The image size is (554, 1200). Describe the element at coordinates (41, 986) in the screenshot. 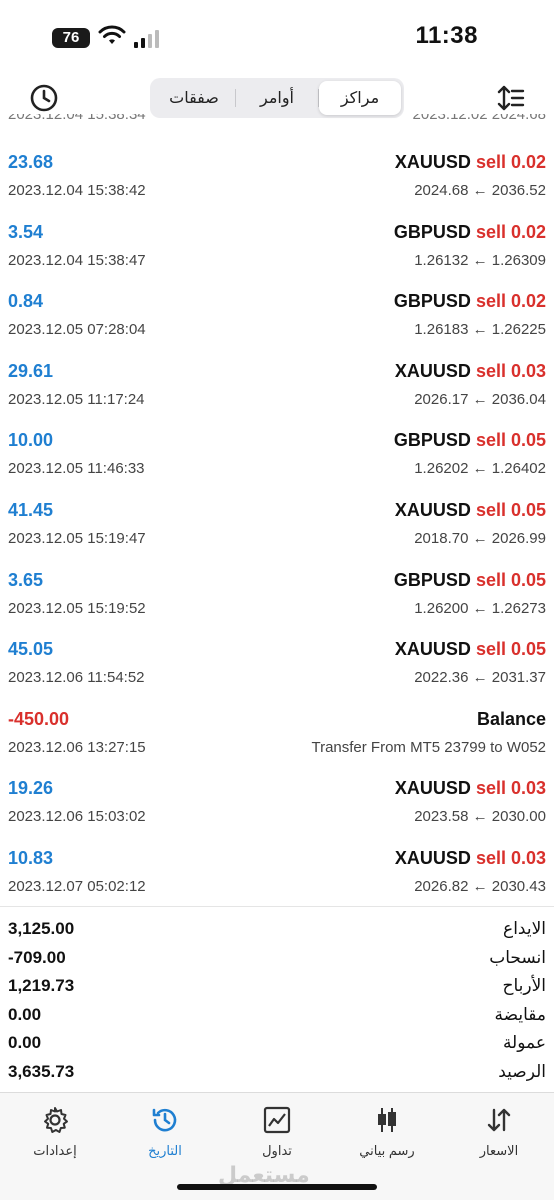

I see `summary-value: 1,219.73` at that location.